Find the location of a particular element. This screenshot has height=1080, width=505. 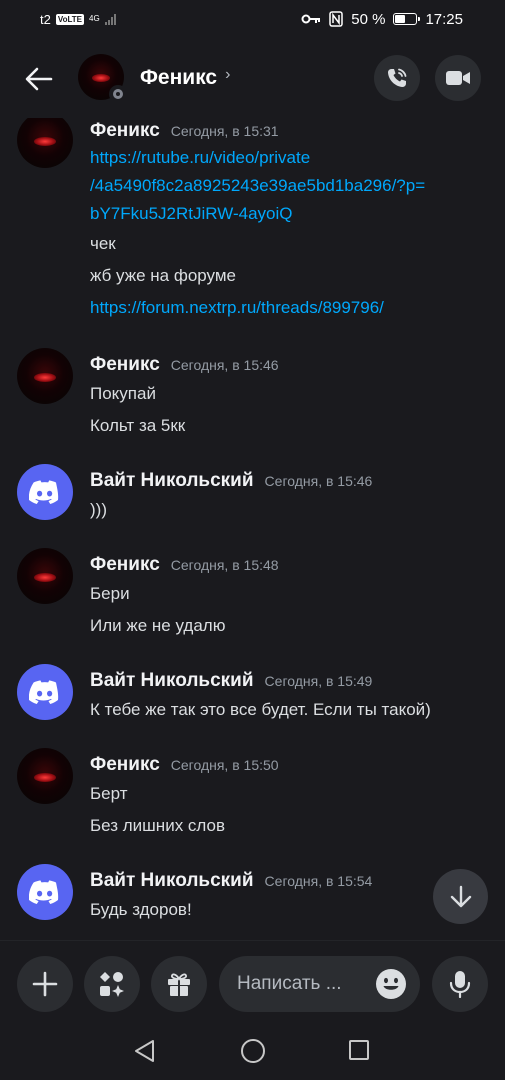

nfc-icon is located at coordinates (336, 19).